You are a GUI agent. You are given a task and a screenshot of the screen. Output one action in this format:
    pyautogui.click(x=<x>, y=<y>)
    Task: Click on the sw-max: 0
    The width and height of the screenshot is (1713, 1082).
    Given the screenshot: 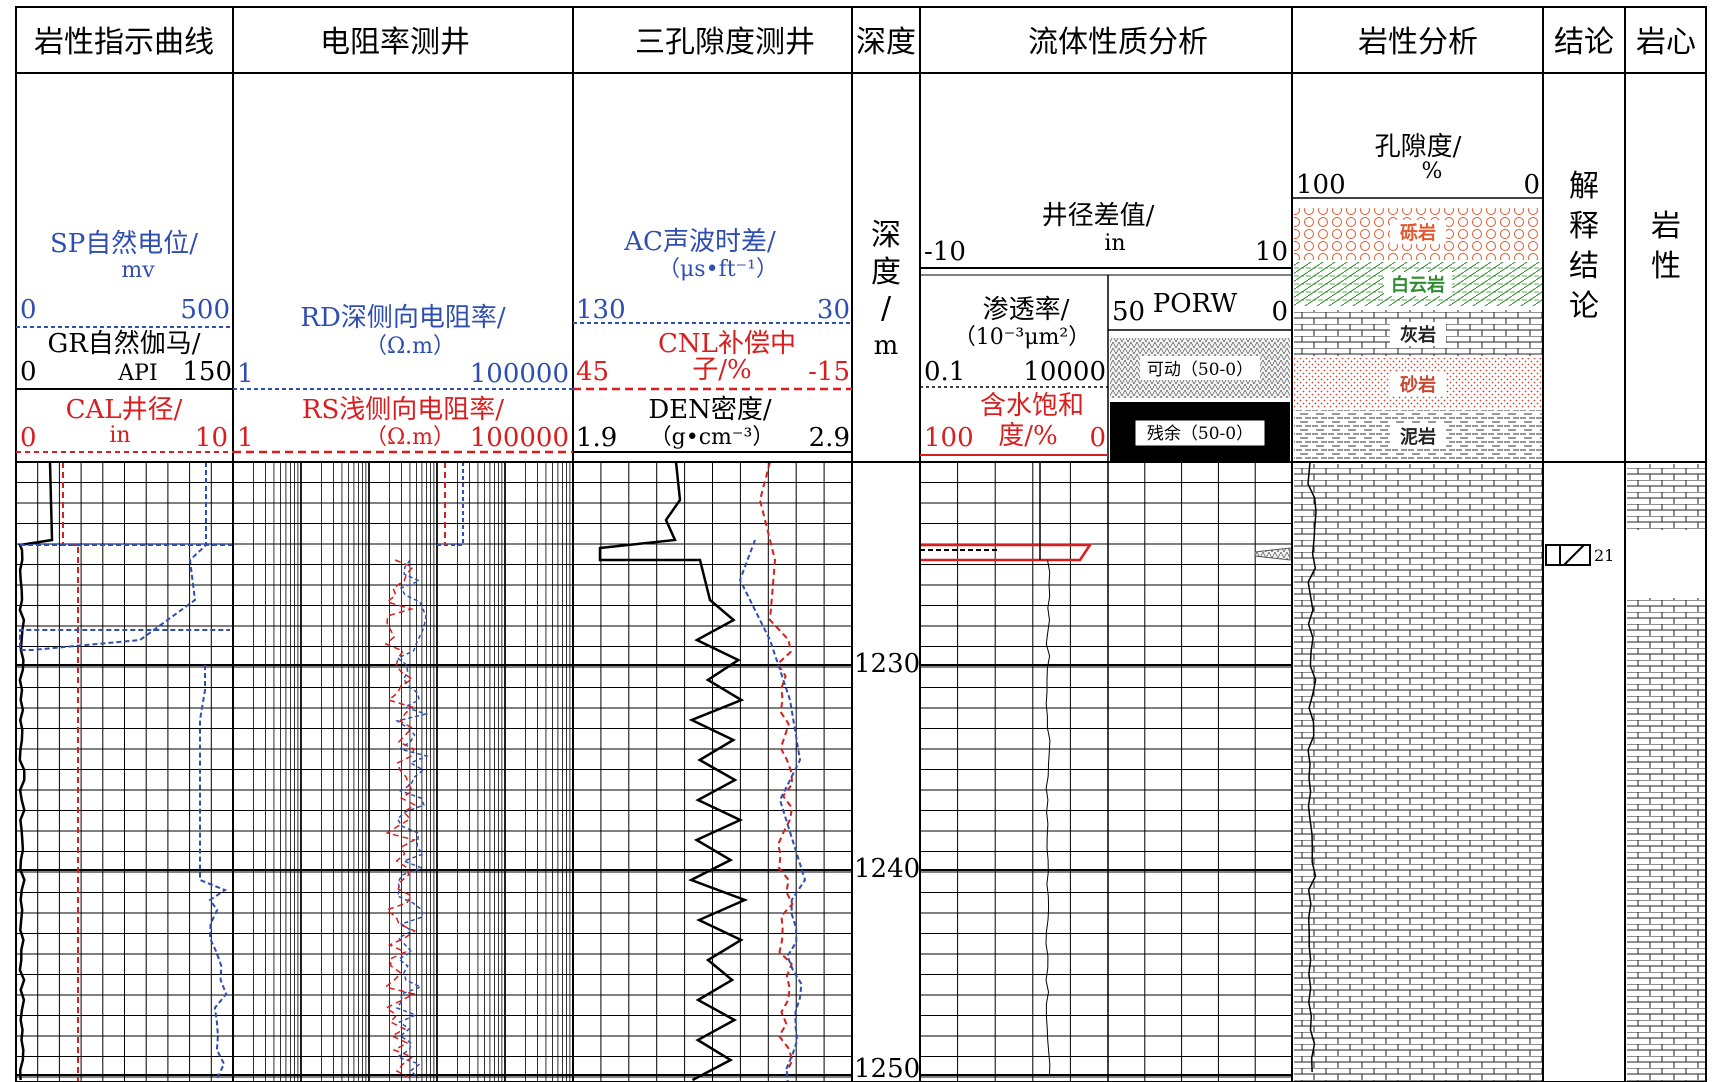 What is the action you would take?
    pyautogui.click(x=1097, y=438)
    